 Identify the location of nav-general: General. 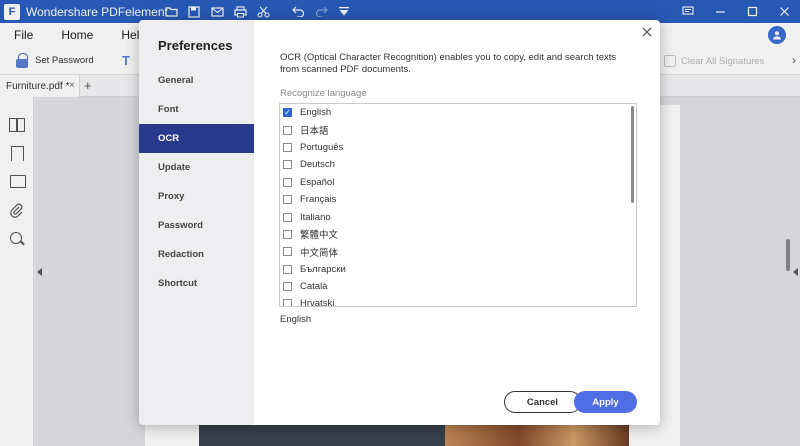
(196, 80).